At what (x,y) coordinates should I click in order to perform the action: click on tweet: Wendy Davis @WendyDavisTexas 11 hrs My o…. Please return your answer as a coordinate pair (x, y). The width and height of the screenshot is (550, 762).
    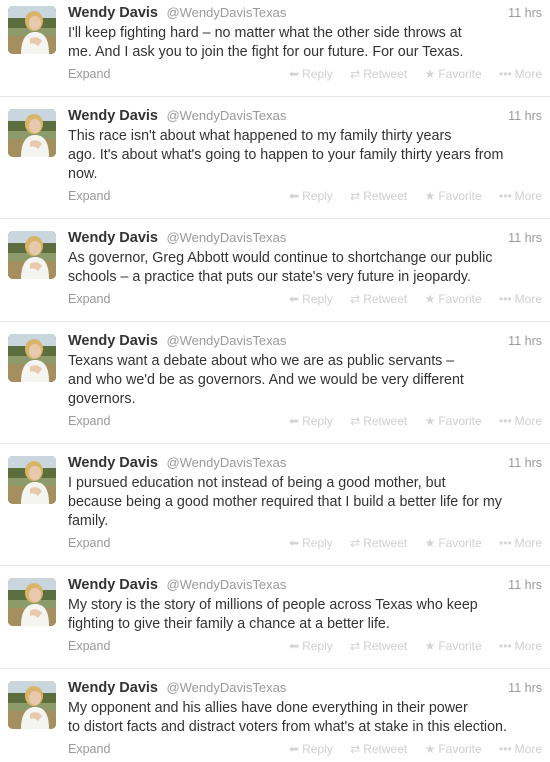
    Looking at the image, I should click on (275, 715).